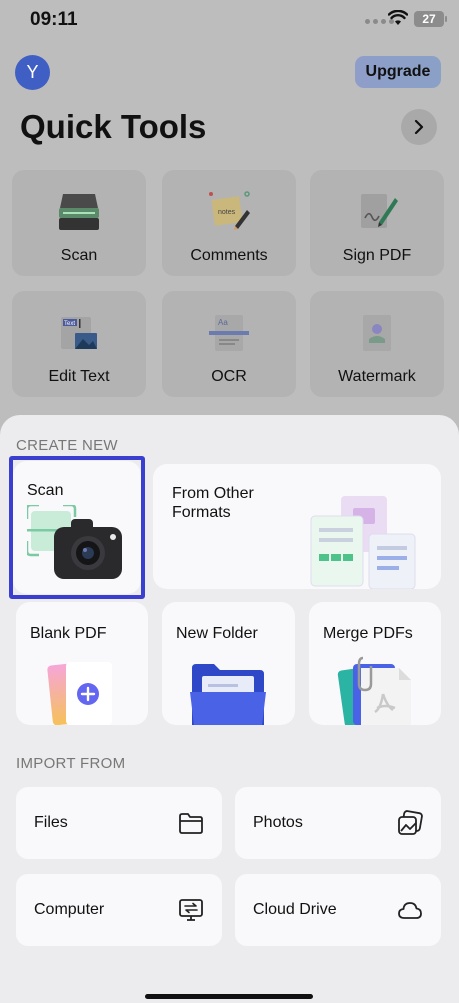 This screenshot has height=1003, width=459. What do you see at coordinates (368, 633) in the screenshot?
I see `card-label: Merge PDFs` at bounding box center [368, 633].